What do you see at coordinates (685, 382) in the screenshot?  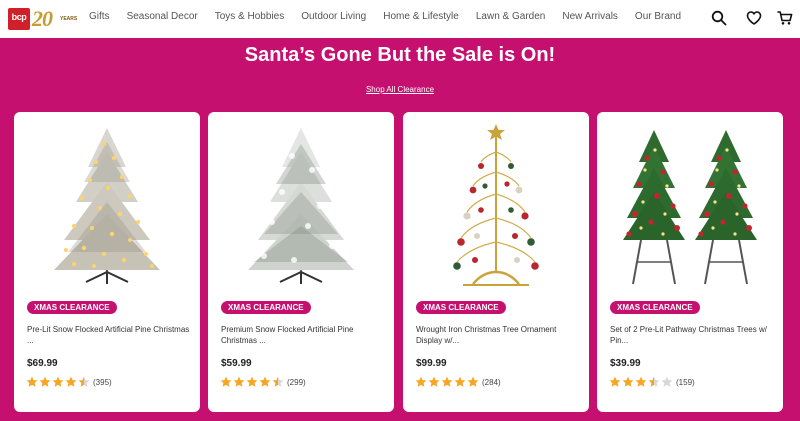 I see `review-count: (159)` at bounding box center [685, 382].